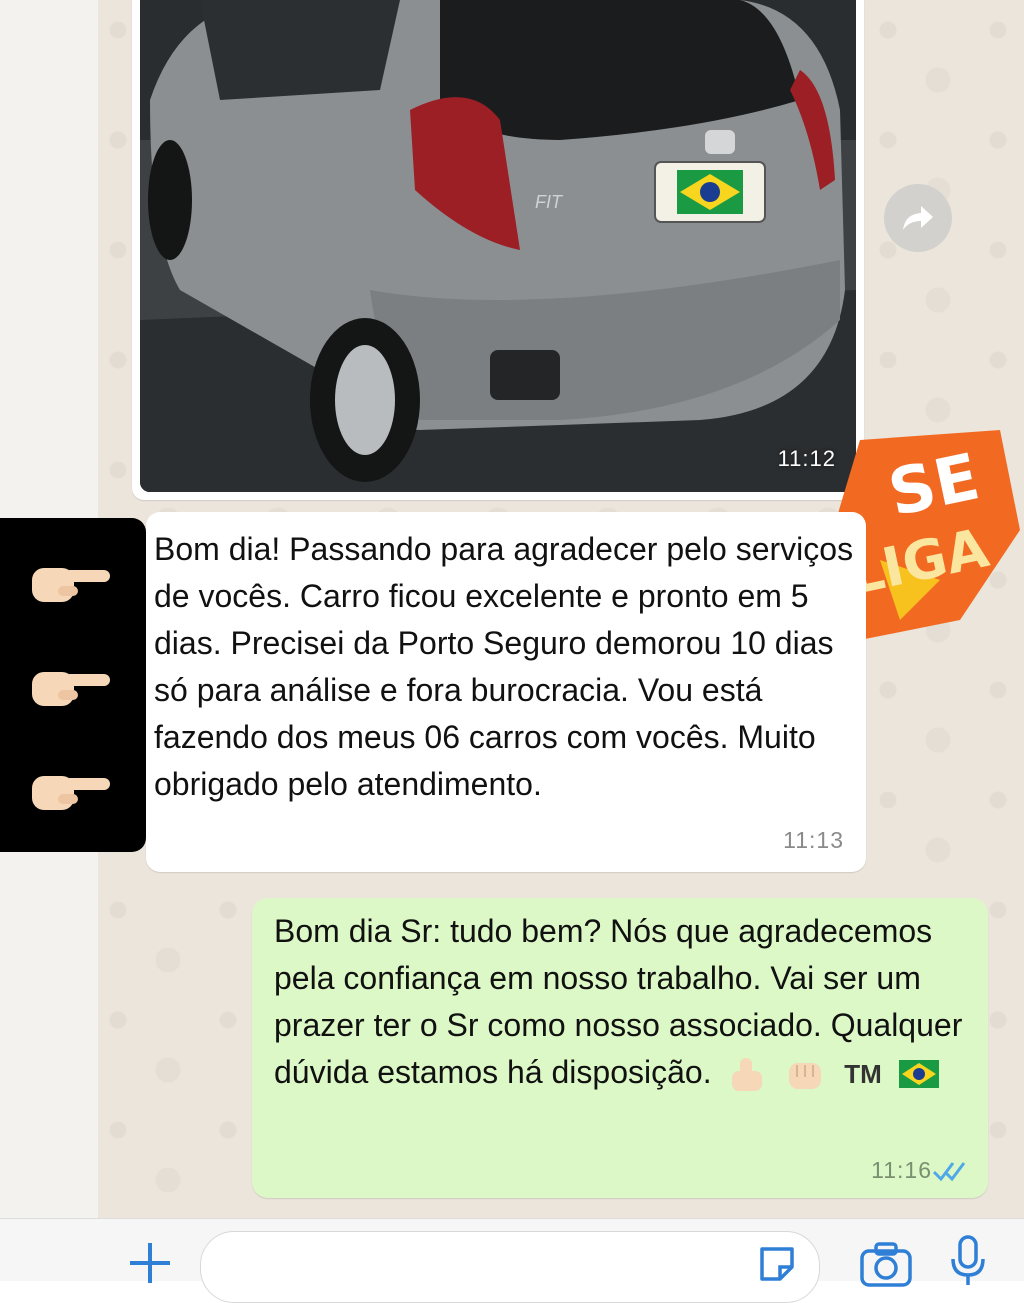  I want to click on forward-button, so click(918, 218).